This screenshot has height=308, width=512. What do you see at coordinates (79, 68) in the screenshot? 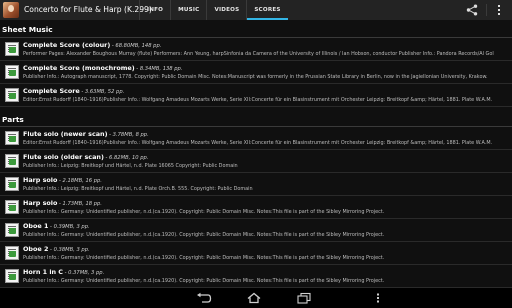
I see `item-name: Complete Score (monochrome)` at bounding box center [79, 68].